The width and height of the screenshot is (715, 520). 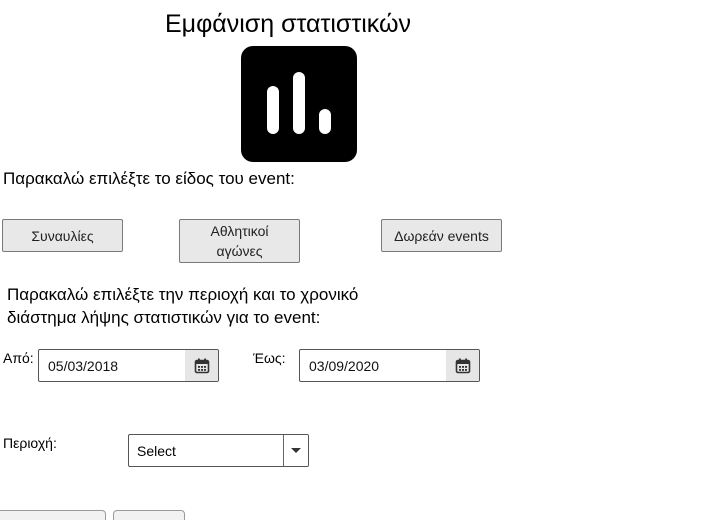 I want to click on concerts-button-label: Συναυλίες, so click(x=62, y=235).